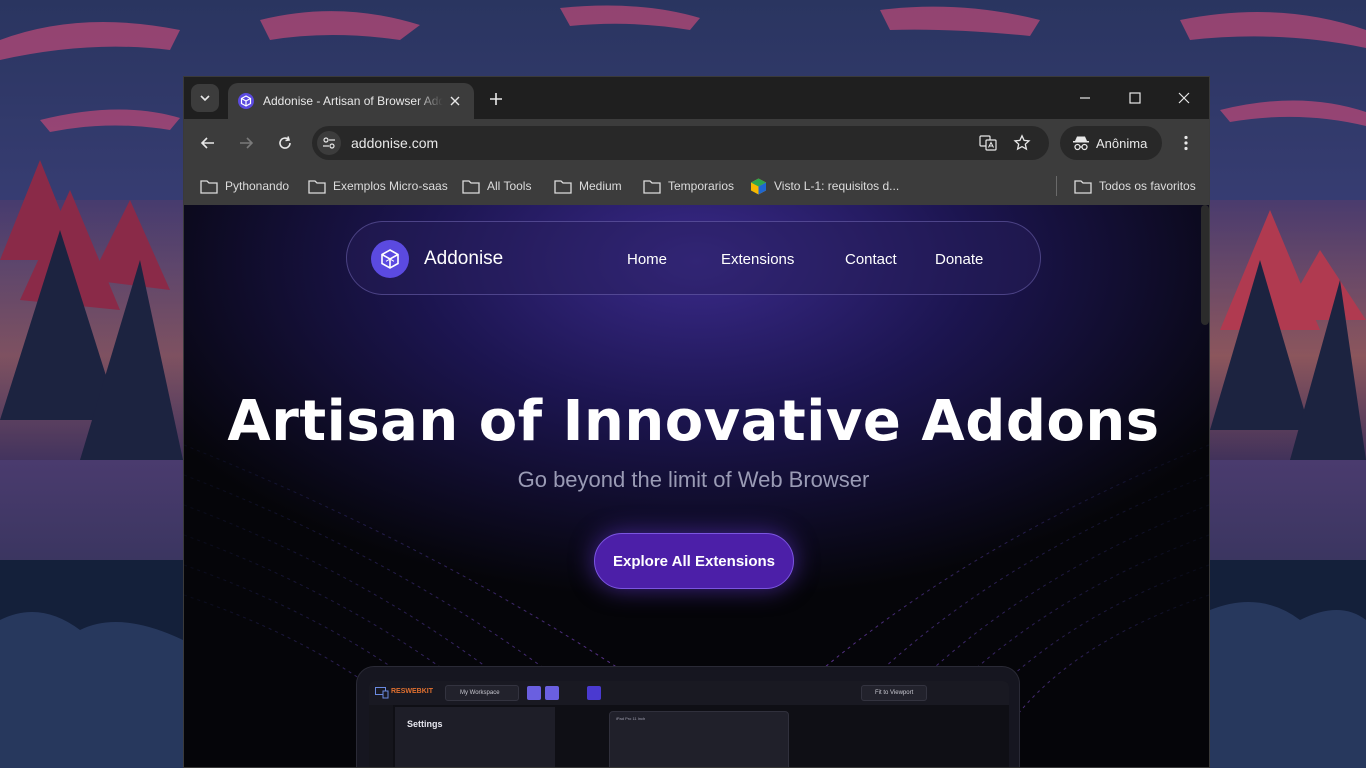  Describe the element at coordinates (680, 143) in the screenshot. I see `address-bar: addonise.com` at that location.